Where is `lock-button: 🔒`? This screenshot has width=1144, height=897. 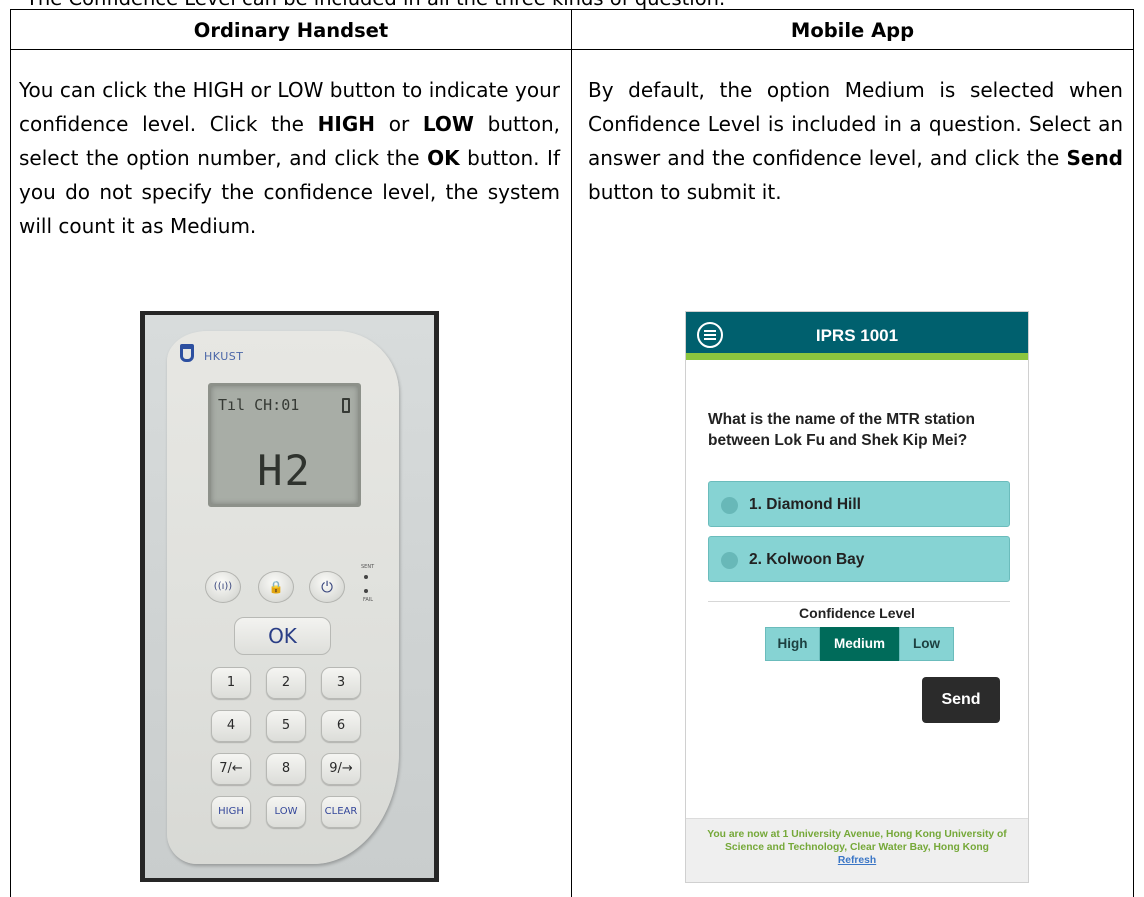 lock-button: 🔒 is located at coordinates (276, 587).